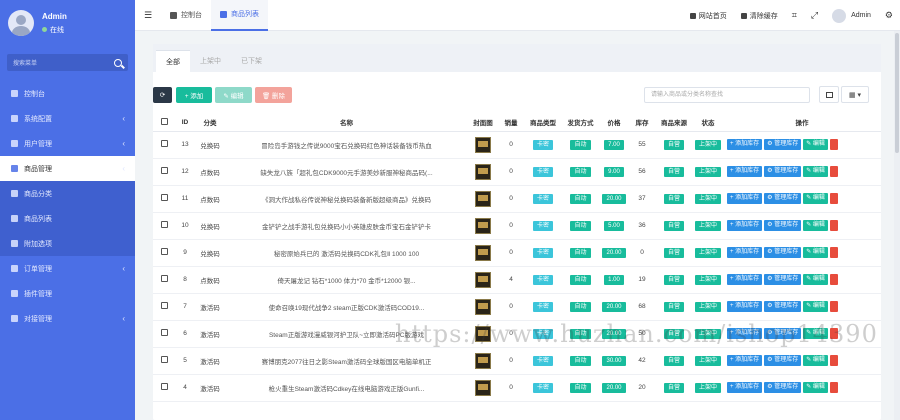 This screenshot has height=420, width=900. What do you see at coordinates (67, 93) in the screenshot?
I see `sidebar-item-0: 控制台` at bounding box center [67, 93].